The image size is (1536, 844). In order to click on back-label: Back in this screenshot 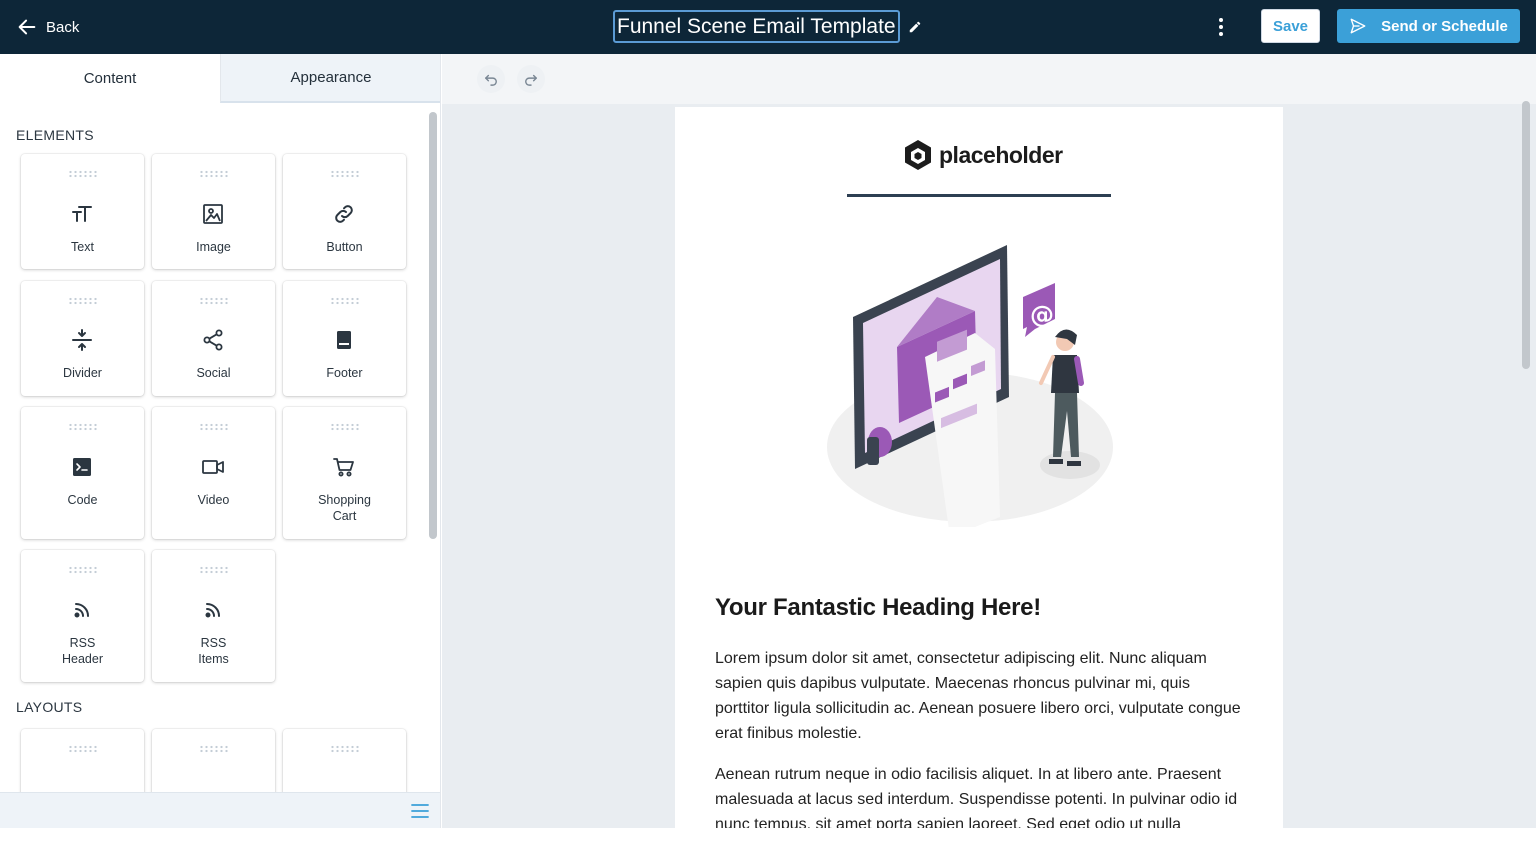, I will do `click(63, 27)`.